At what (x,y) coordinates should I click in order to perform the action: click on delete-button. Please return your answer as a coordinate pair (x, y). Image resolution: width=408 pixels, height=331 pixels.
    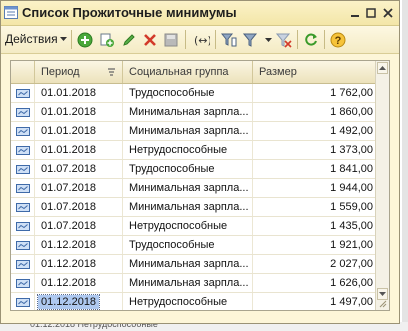
    Looking at the image, I should click on (150, 40).